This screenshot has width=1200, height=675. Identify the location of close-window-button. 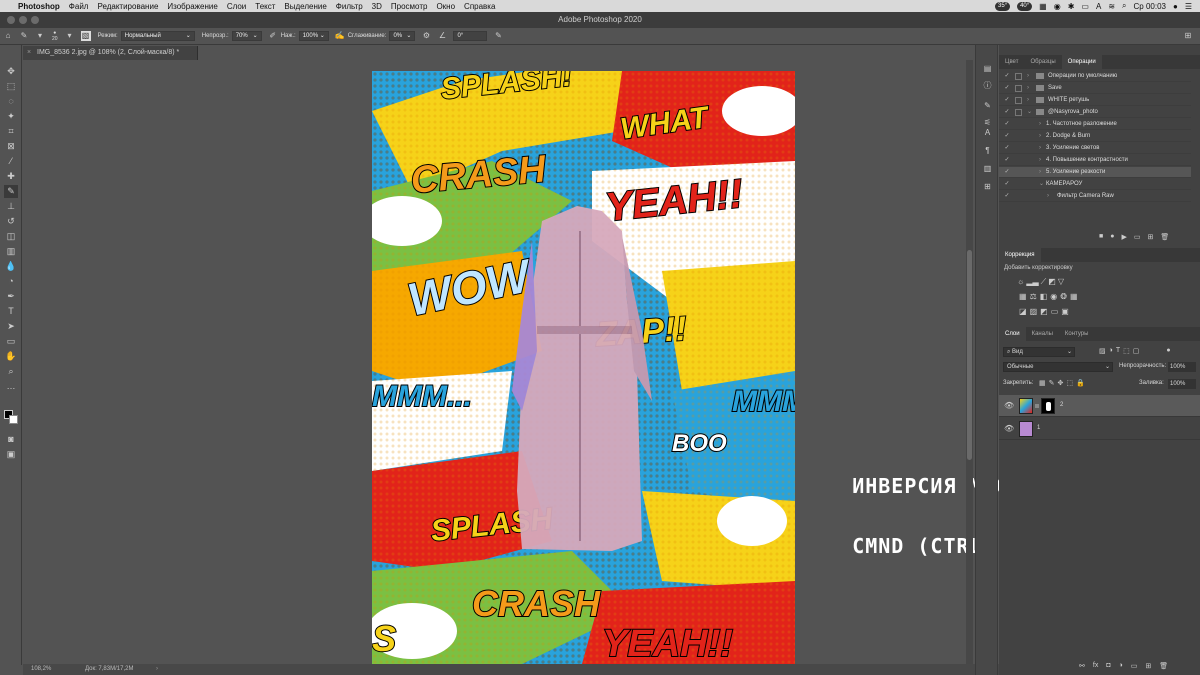
(11, 20).